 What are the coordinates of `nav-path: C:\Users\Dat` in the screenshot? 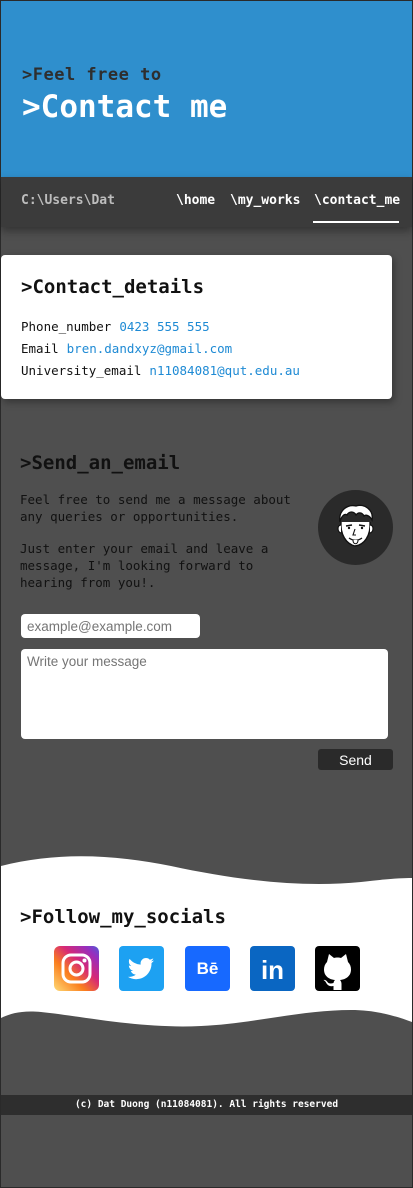 It's located at (68, 200).